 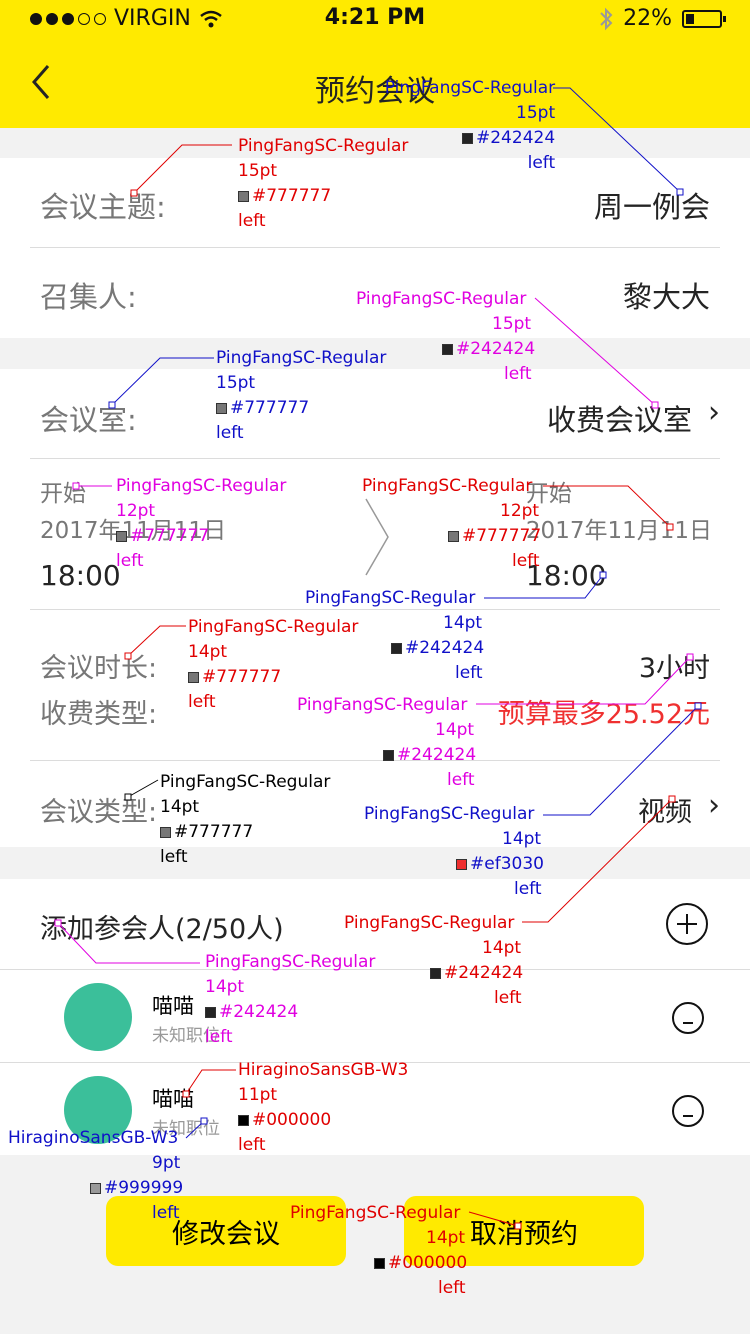 What do you see at coordinates (665, 812) in the screenshot?
I see `meeting-type-value: 视频` at bounding box center [665, 812].